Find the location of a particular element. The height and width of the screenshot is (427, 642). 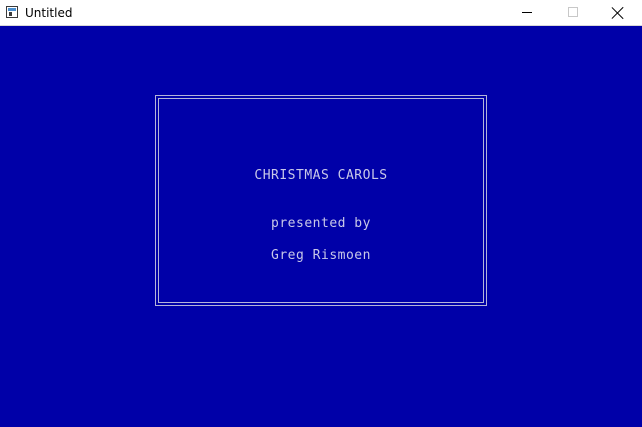

program-title: CHRISTMAS CAROLS is located at coordinates (321, 175).